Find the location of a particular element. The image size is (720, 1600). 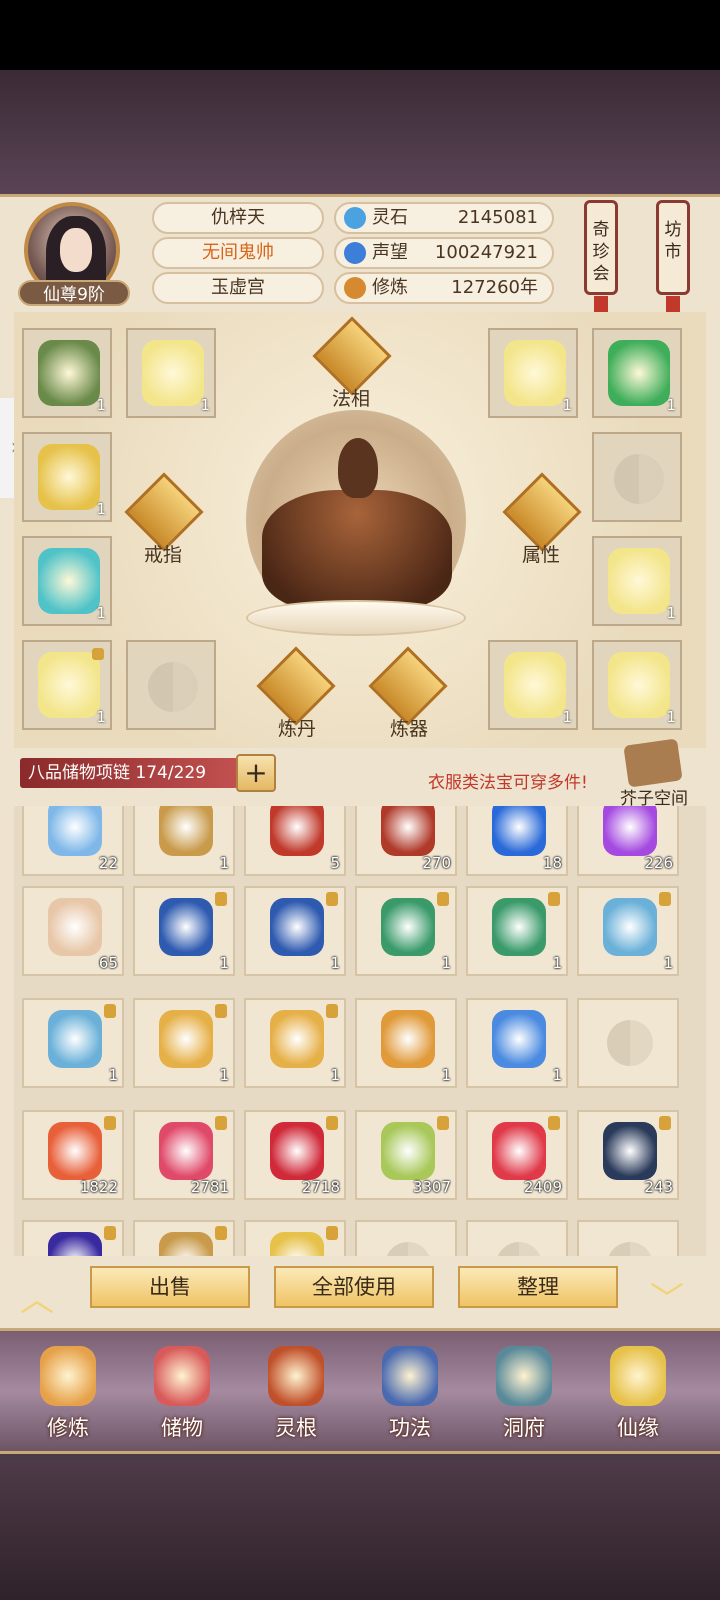

nav-label: 灵根 is located at coordinates (296, 1428).